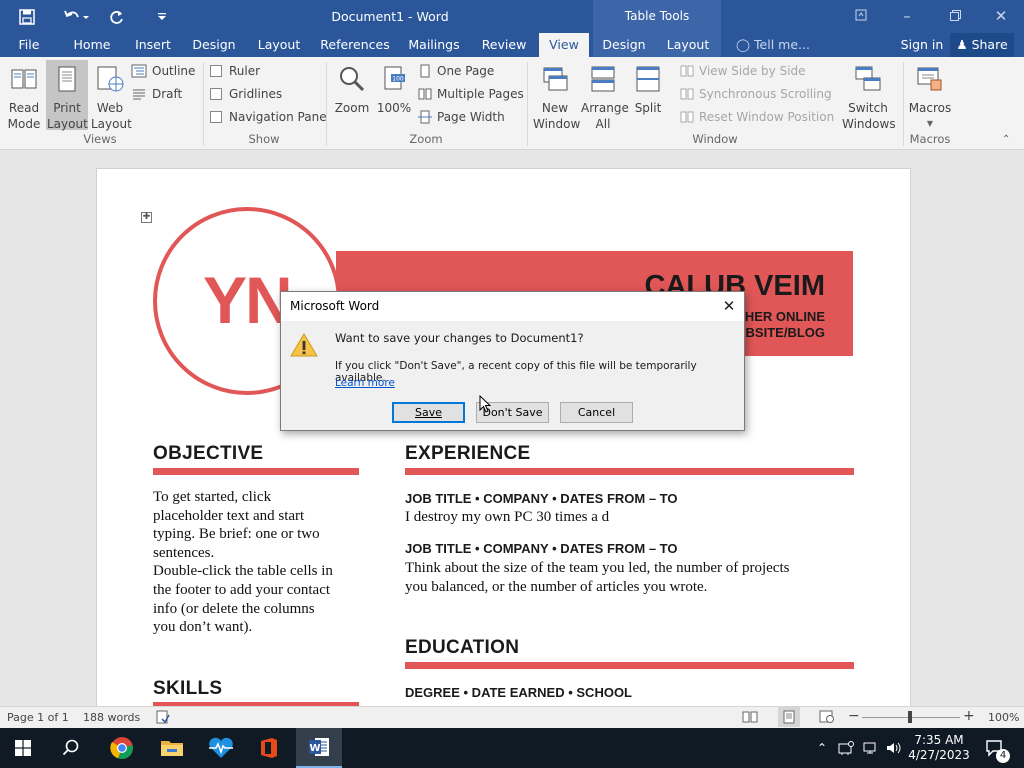  Describe the element at coordinates (756, 94) in the screenshot. I see `synchronous-scrolling-button: Synchronous Scrolling` at that location.